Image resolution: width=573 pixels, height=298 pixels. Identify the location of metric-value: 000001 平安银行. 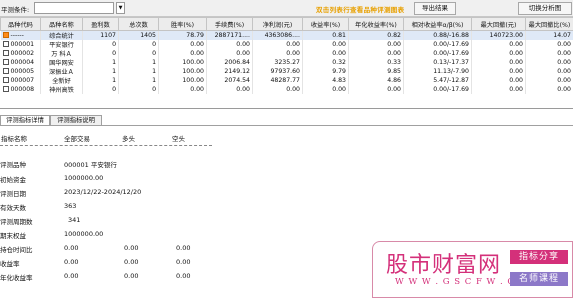
(90, 165).